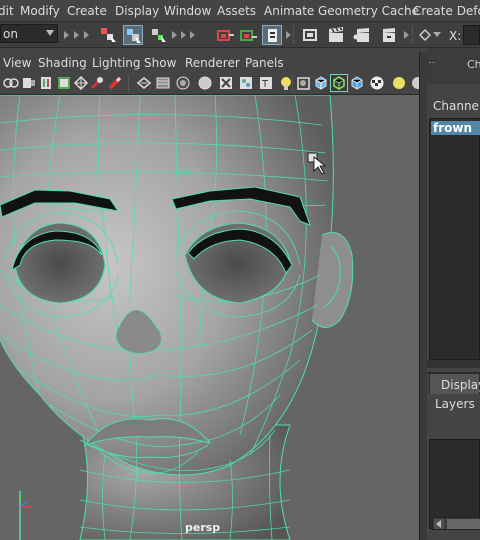 This screenshot has width=480, height=540. Describe the element at coordinates (455, 404) in the screenshot. I see `layers-menu: Layers` at that location.